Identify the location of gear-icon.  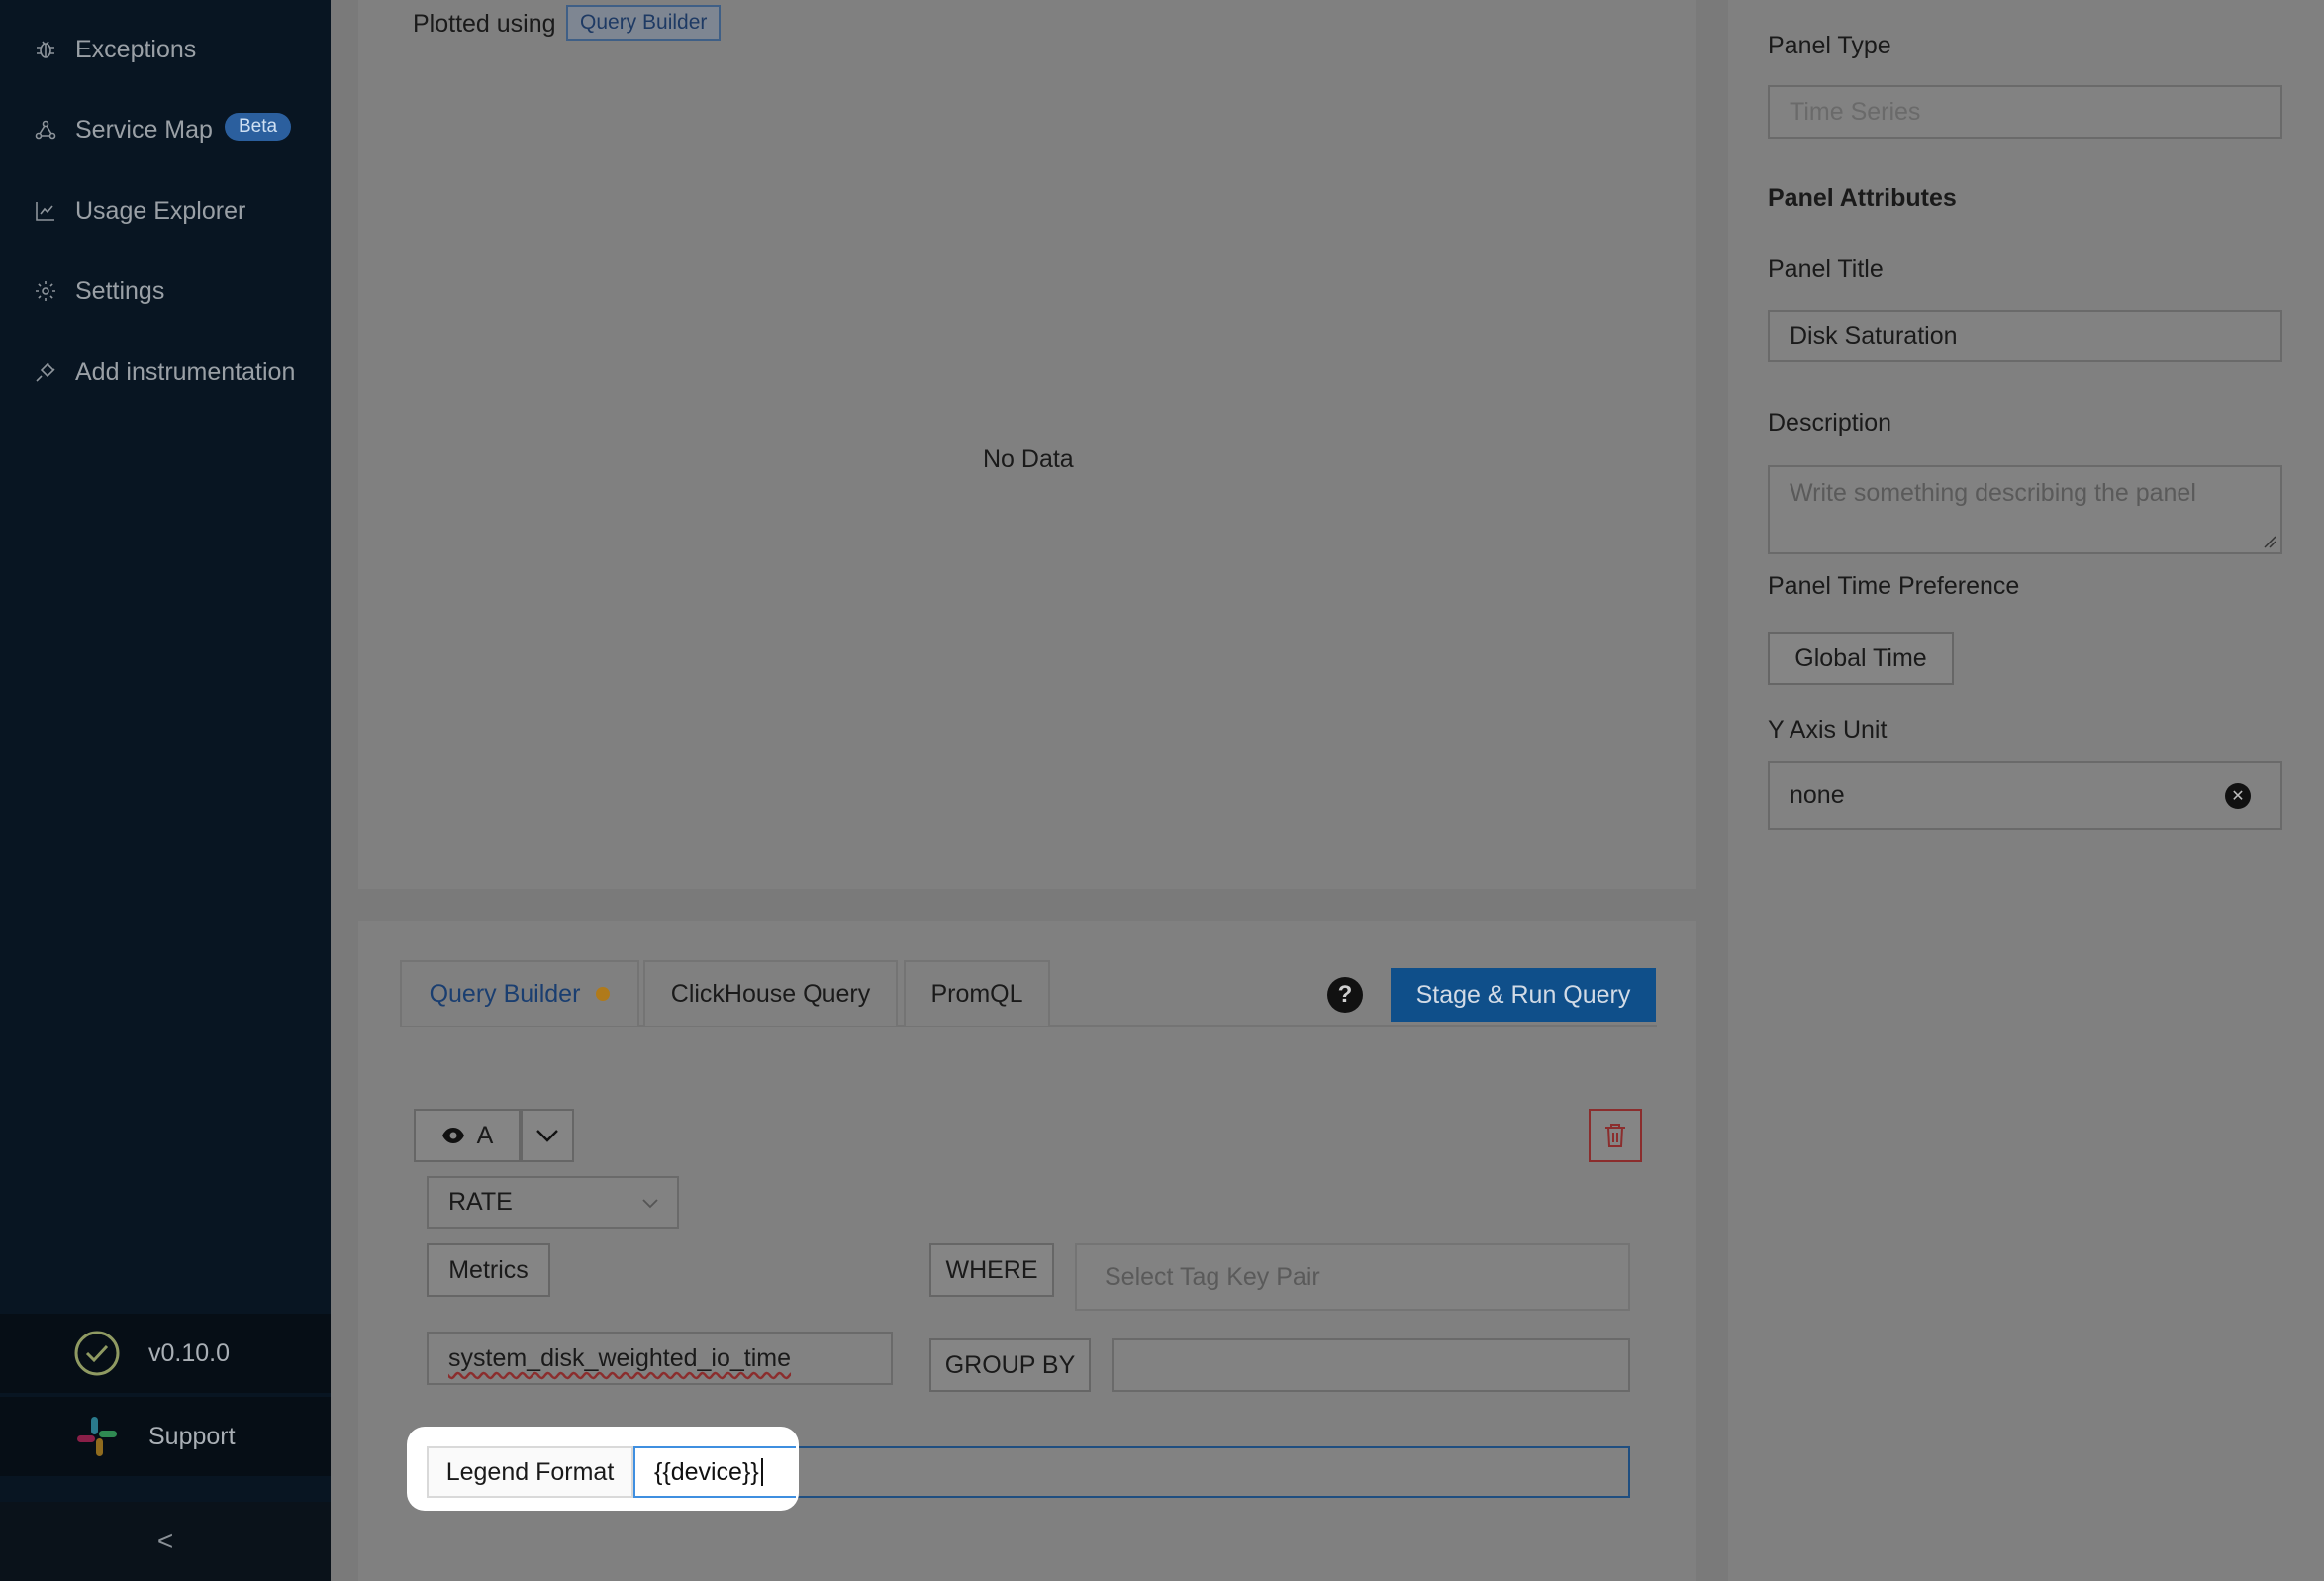
(45, 291).